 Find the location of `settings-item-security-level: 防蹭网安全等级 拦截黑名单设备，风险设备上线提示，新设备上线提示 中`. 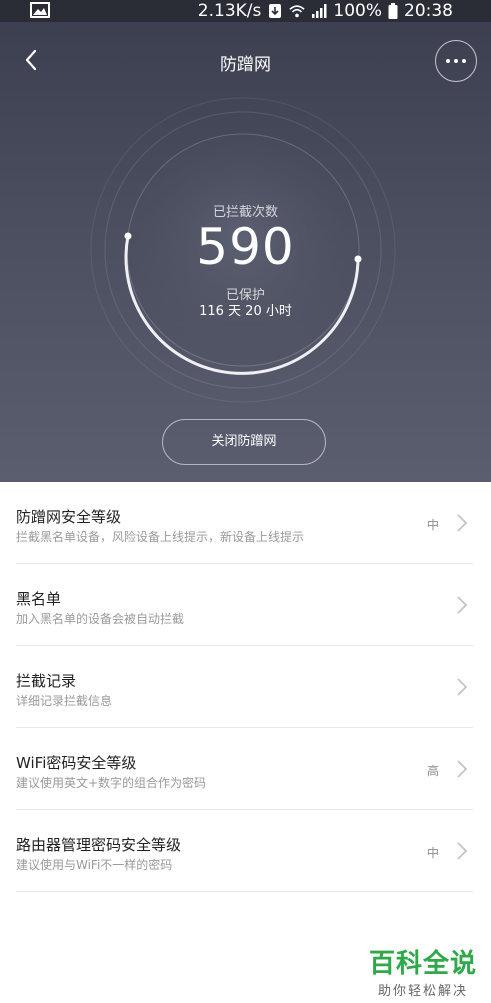

settings-item-security-level: 防蹭网安全等级 拦截黑名单设备，风险设备上线提示，新设备上线提示 中 is located at coordinates (245, 523).